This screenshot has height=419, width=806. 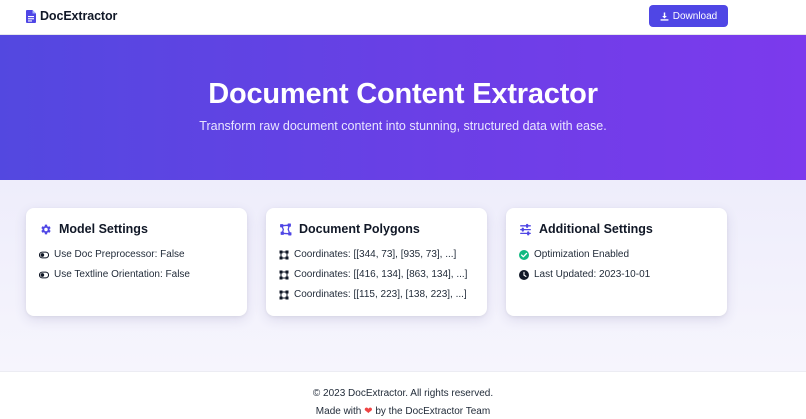 I want to click on card-title: Model Settings, so click(x=103, y=229).